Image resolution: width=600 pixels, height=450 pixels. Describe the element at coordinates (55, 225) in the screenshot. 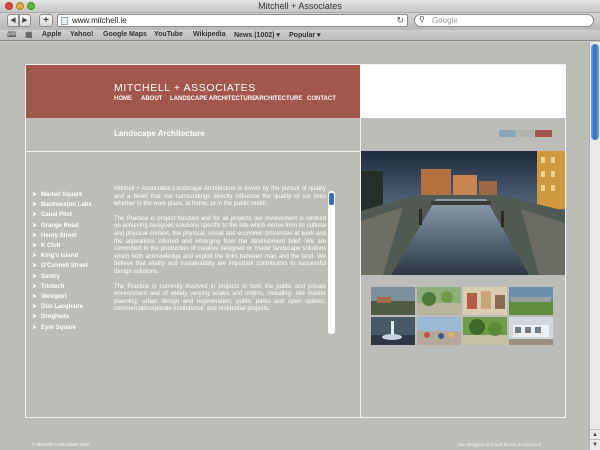

I see `project-link: ➤ Grange Road` at that location.